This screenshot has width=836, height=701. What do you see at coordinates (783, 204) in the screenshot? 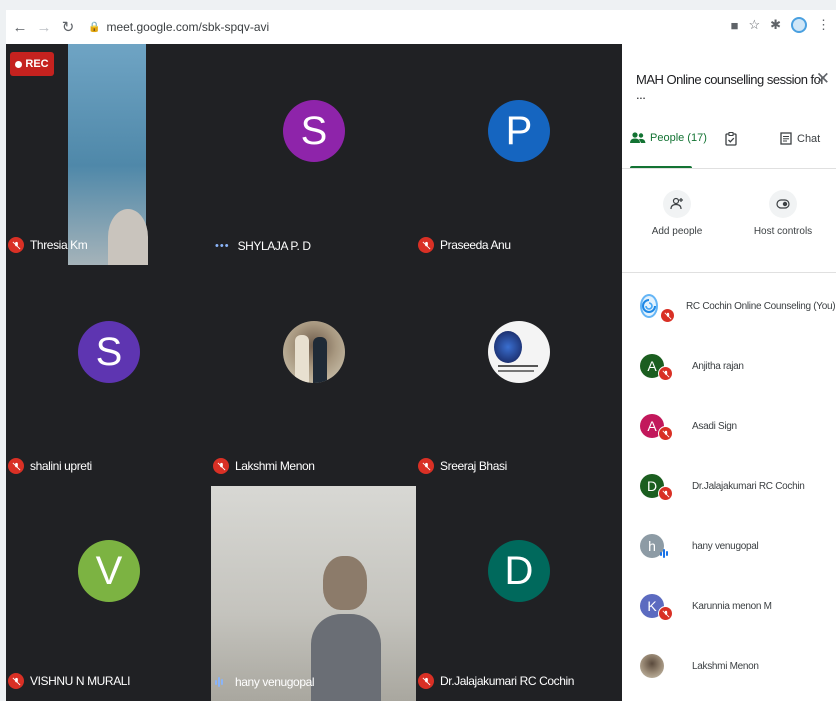
I see `toggle-icon` at bounding box center [783, 204].